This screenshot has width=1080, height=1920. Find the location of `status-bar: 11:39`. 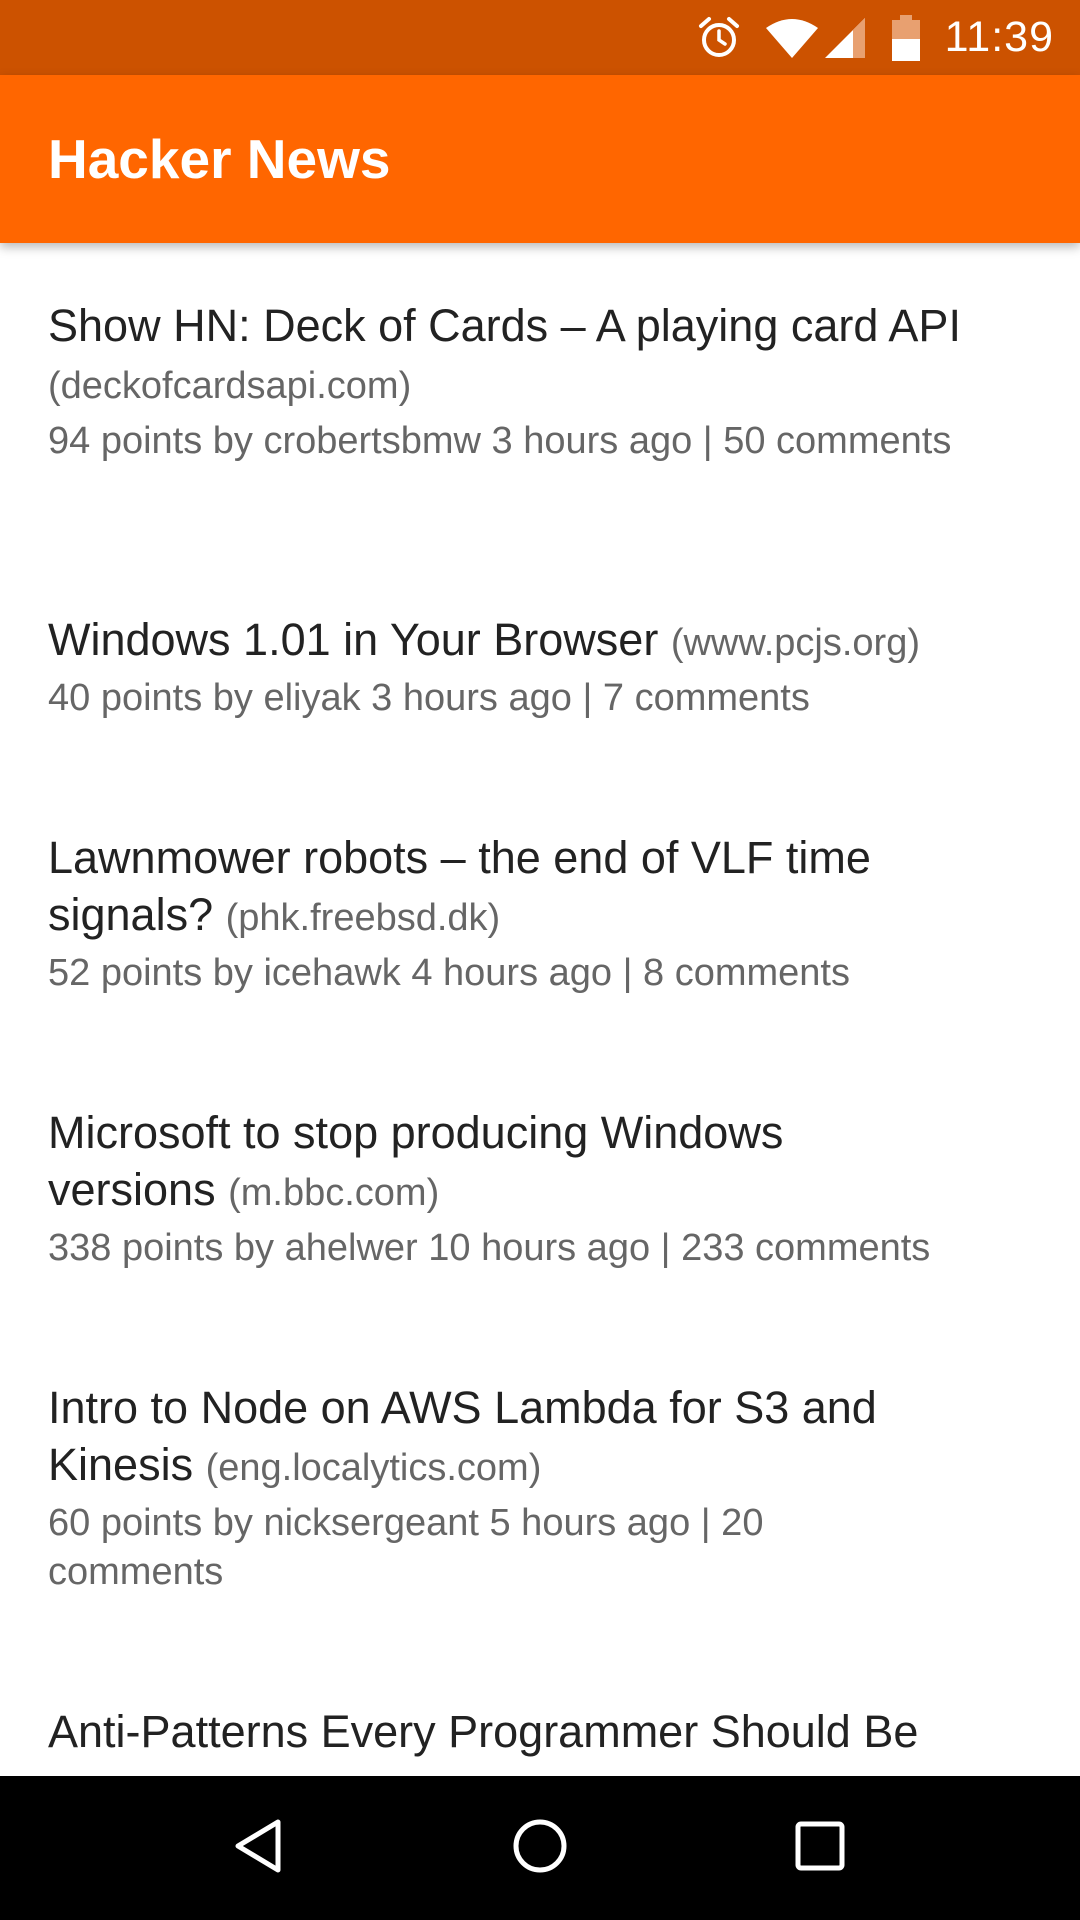

status-bar: 11:39 is located at coordinates (540, 37).